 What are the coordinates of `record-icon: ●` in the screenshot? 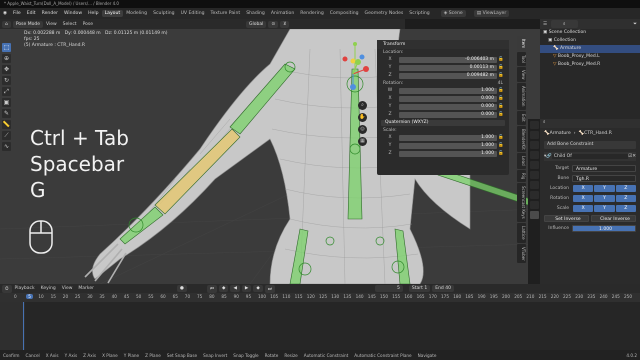 It's located at (181, 288).